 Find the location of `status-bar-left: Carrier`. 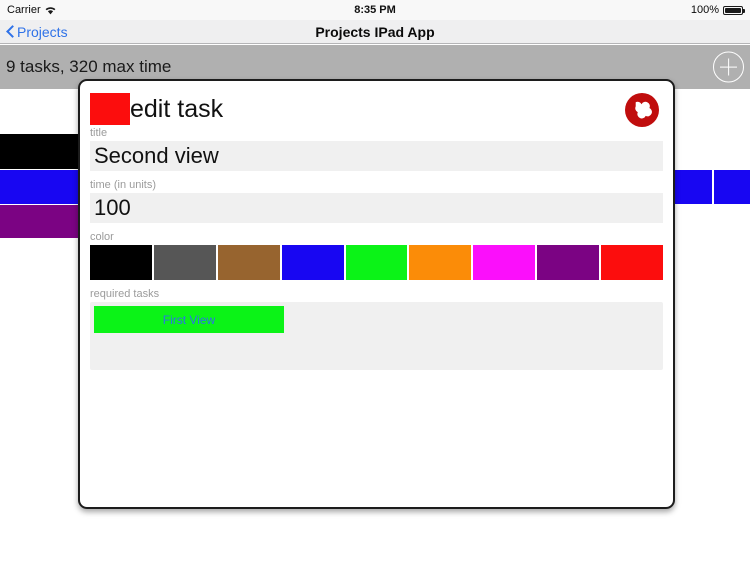

status-bar-left: Carrier is located at coordinates (31, 10).